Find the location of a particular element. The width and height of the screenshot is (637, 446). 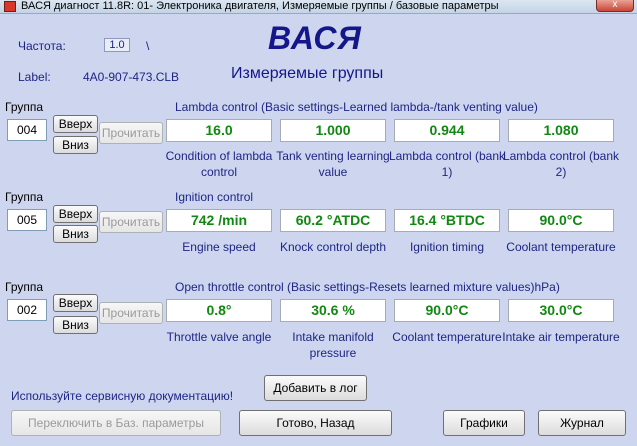

brand-title: ВАСЯ is located at coordinates (315, 38).